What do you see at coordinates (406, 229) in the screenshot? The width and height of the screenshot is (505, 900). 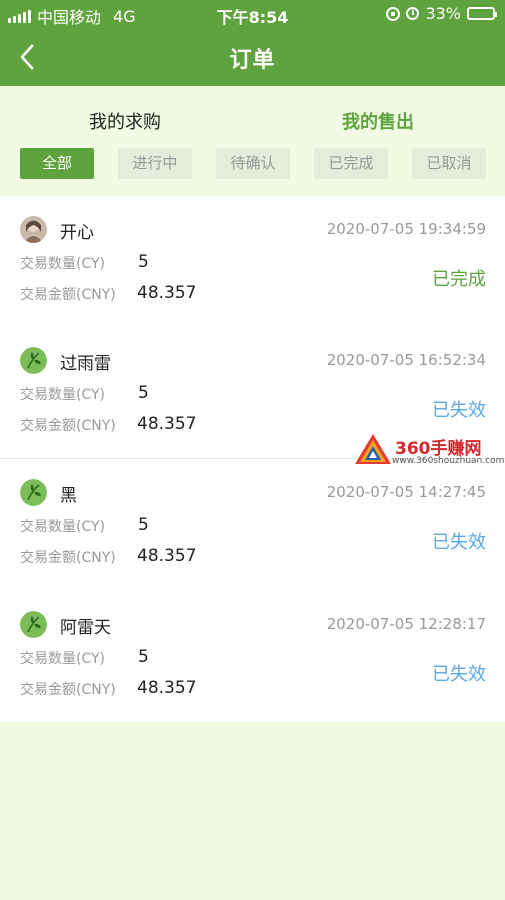 I see `order-time: 2020-07-05 19:34:59` at bounding box center [406, 229].